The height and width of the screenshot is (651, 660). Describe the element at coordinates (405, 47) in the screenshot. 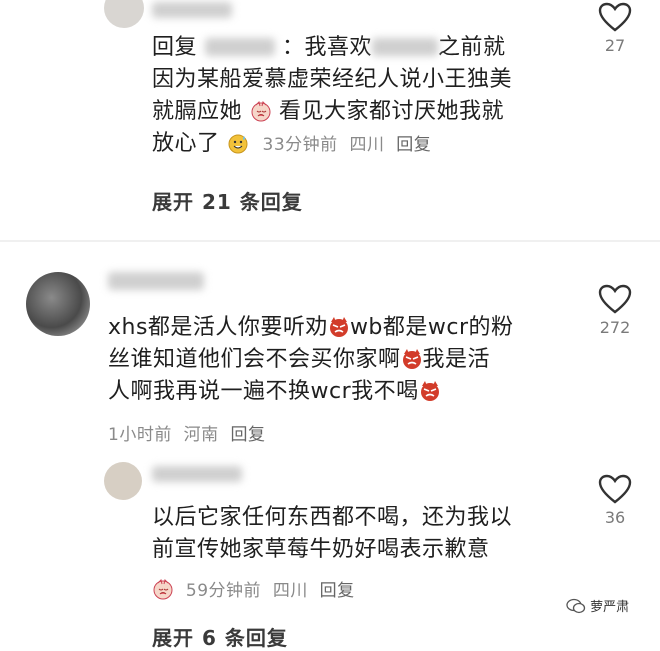

I see `name-blurred` at that location.